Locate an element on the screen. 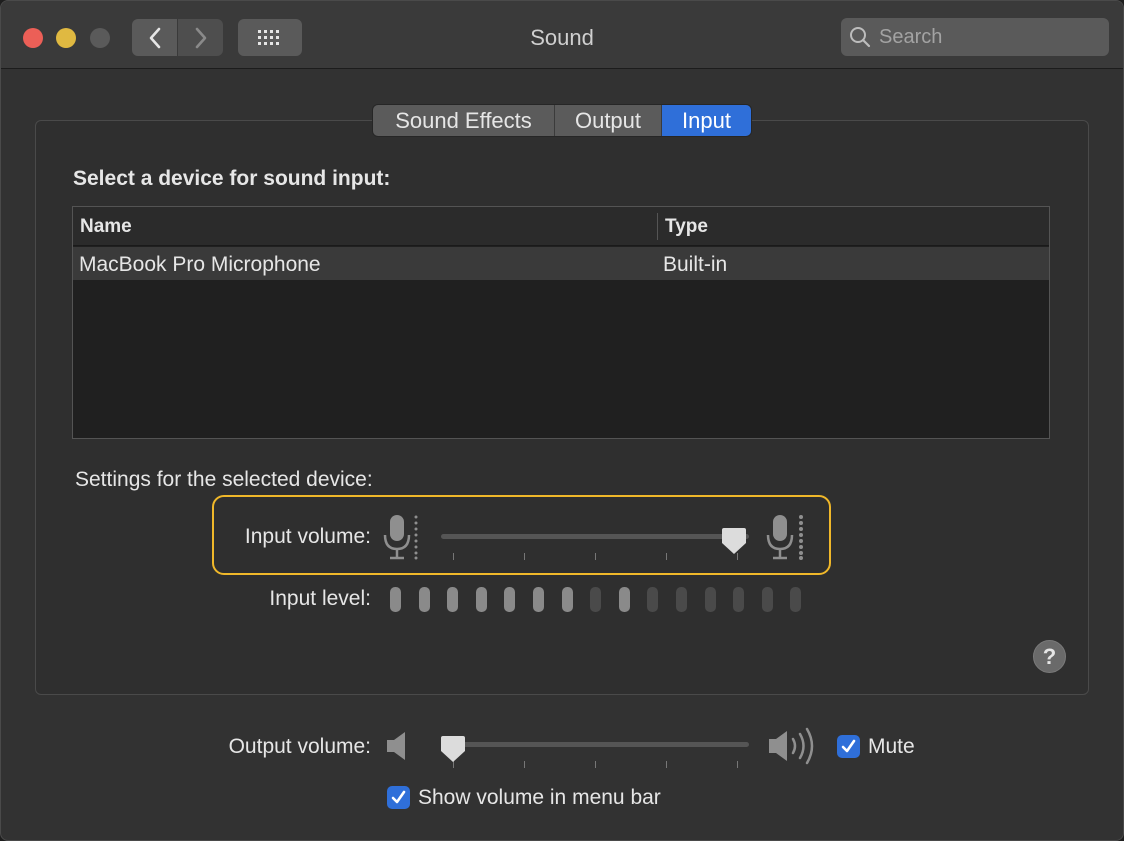 This screenshot has height=841, width=1124. search-field is located at coordinates (975, 37).